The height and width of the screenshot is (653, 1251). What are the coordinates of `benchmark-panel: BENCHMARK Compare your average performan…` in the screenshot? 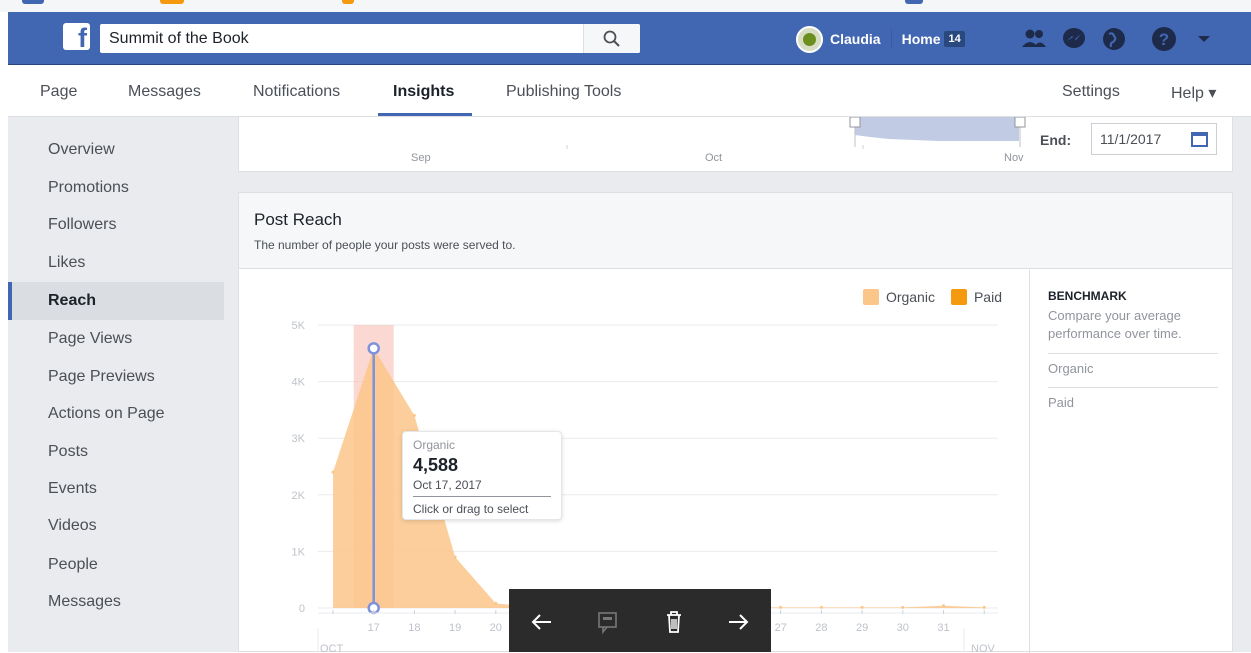 It's located at (1130, 461).